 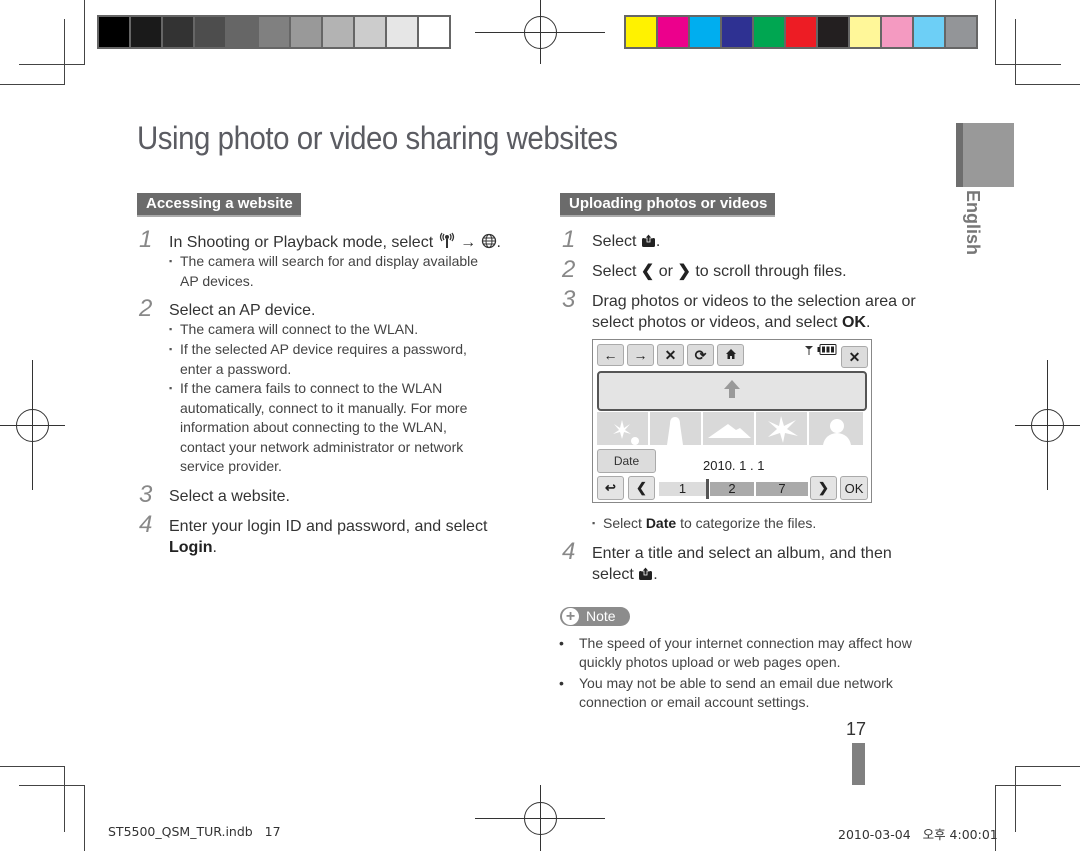 I want to click on return-button: ↩, so click(x=610, y=488).